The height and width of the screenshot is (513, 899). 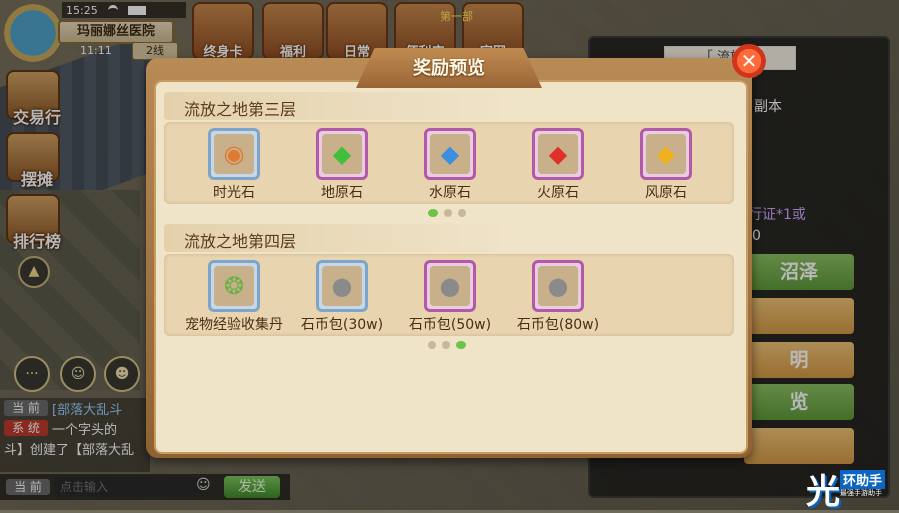 What do you see at coordinates (450, 193) in the screenshot?
I see `reward-item-name: 水原石` at bounding box center [450, 193].